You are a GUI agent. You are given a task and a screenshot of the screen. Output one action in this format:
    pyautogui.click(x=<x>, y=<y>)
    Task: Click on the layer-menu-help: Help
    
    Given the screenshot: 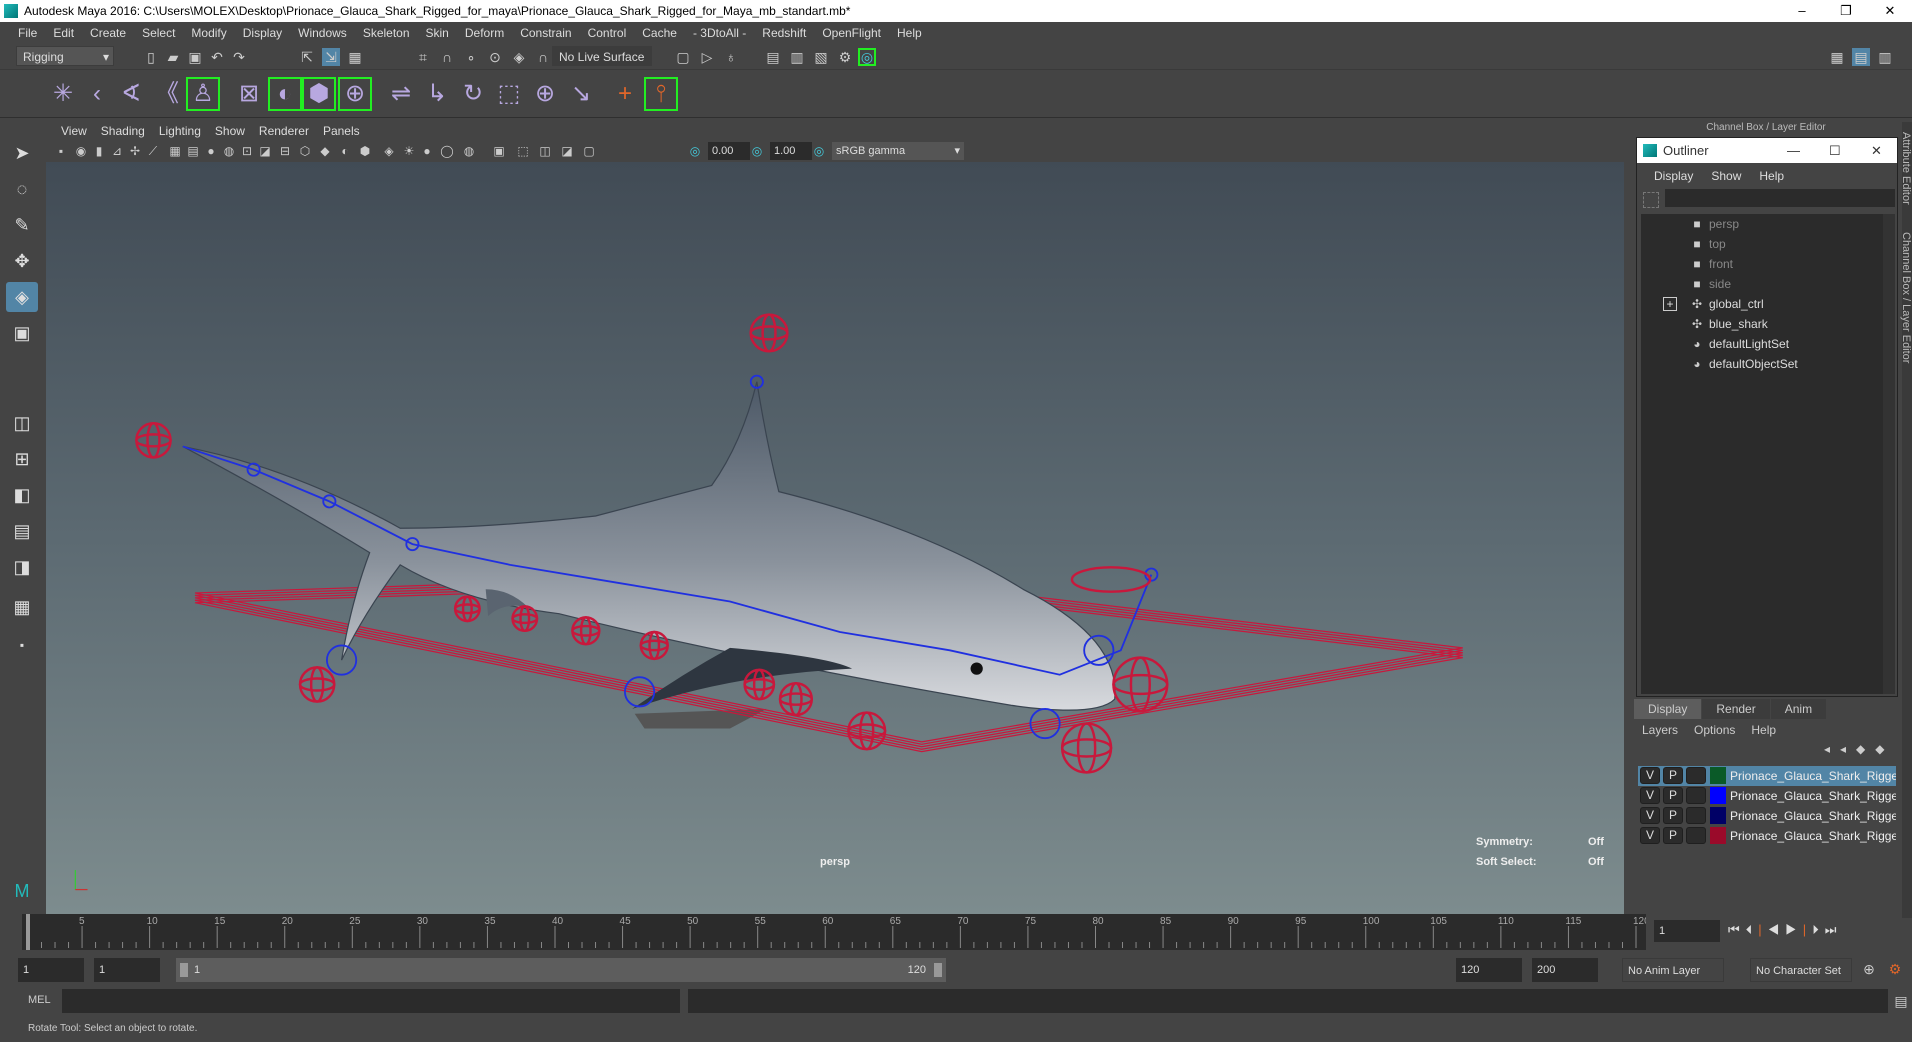 What is the action you would take?
    pyautogui.click(x=1763, y=730)
    